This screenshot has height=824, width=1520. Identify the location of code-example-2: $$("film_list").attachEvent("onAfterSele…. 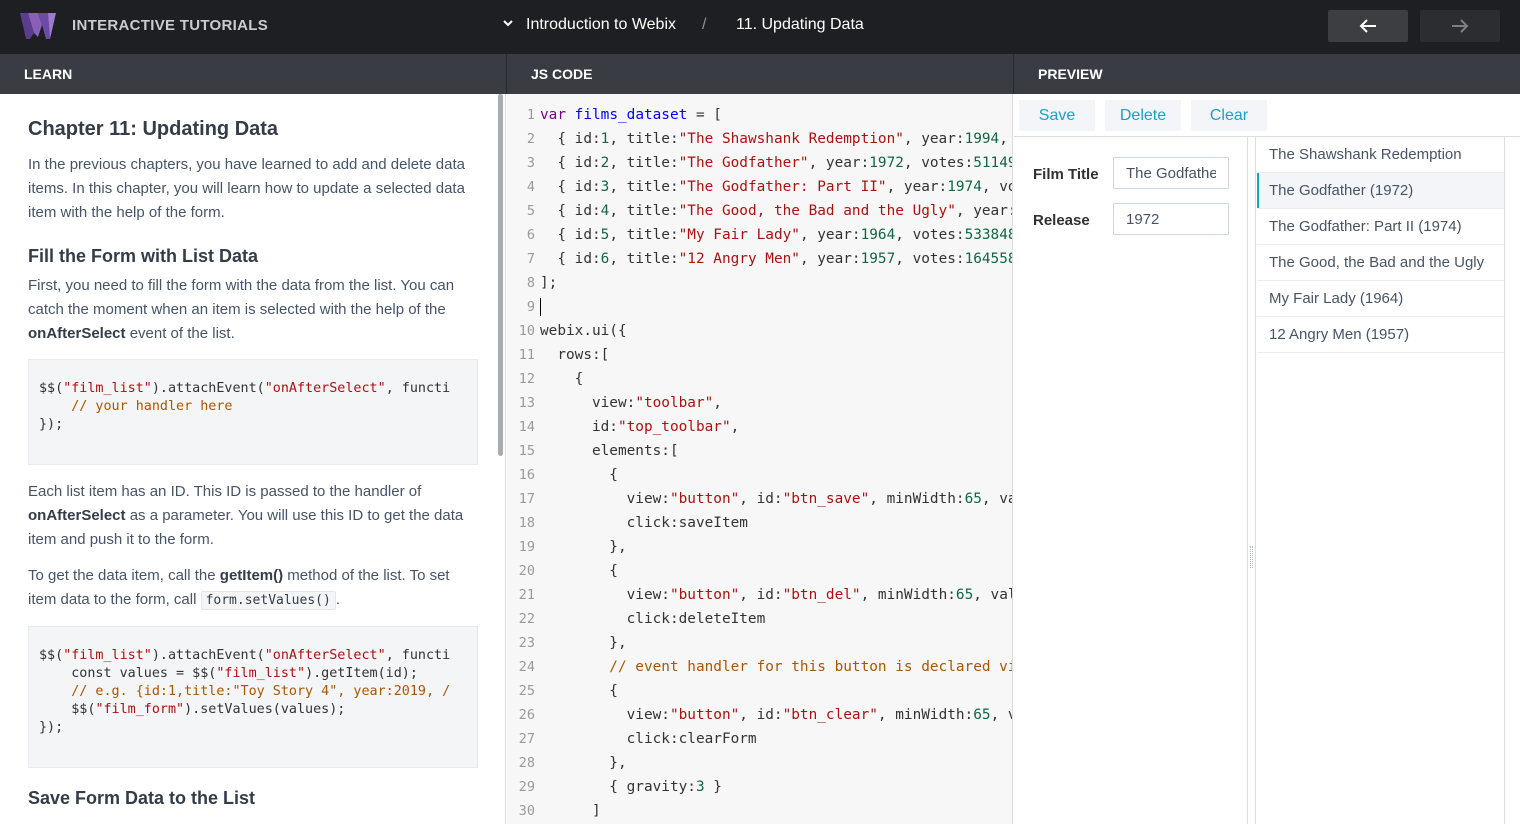
(253, 697).